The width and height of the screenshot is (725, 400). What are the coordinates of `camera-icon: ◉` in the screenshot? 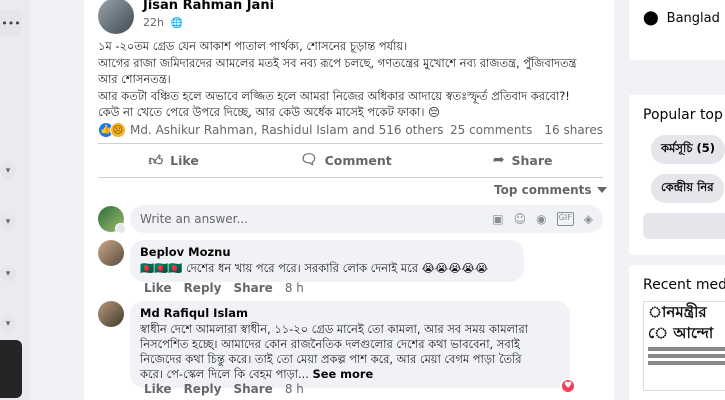 It's located at (541, 219).